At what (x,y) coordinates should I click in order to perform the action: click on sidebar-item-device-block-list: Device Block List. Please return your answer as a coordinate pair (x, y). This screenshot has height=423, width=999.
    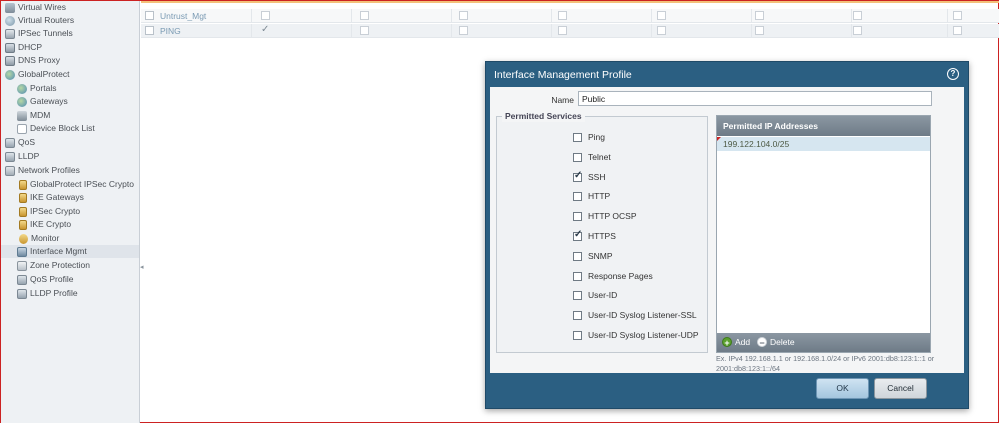
    Looking at the image, I should click on (56, 128).